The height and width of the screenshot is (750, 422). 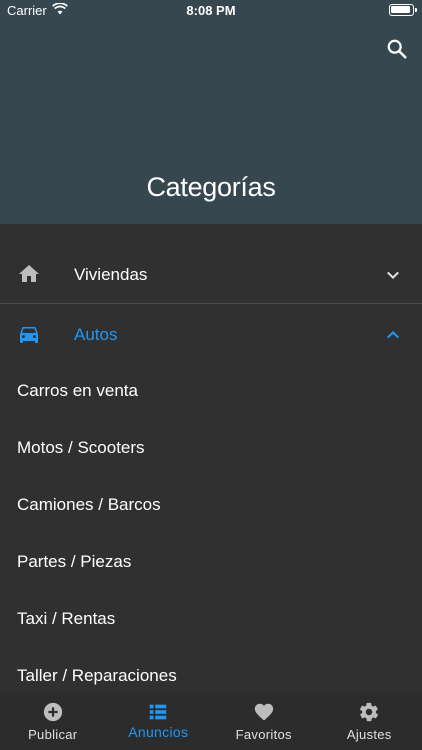 I want to click on status-time: 8:08 PM, so click(x=211, y=10).